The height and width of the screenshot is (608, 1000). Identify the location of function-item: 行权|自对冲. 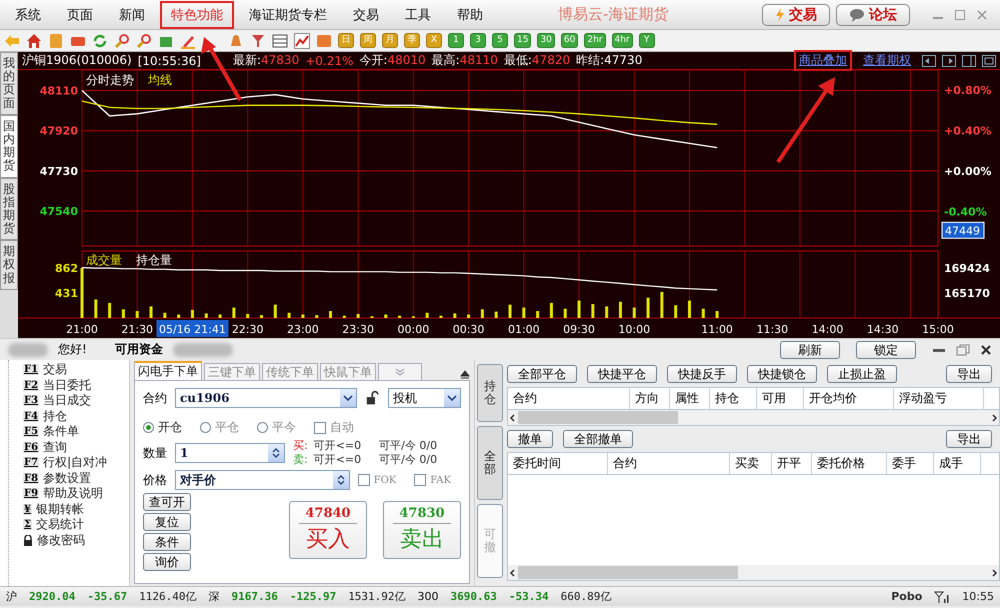
(75, 463).